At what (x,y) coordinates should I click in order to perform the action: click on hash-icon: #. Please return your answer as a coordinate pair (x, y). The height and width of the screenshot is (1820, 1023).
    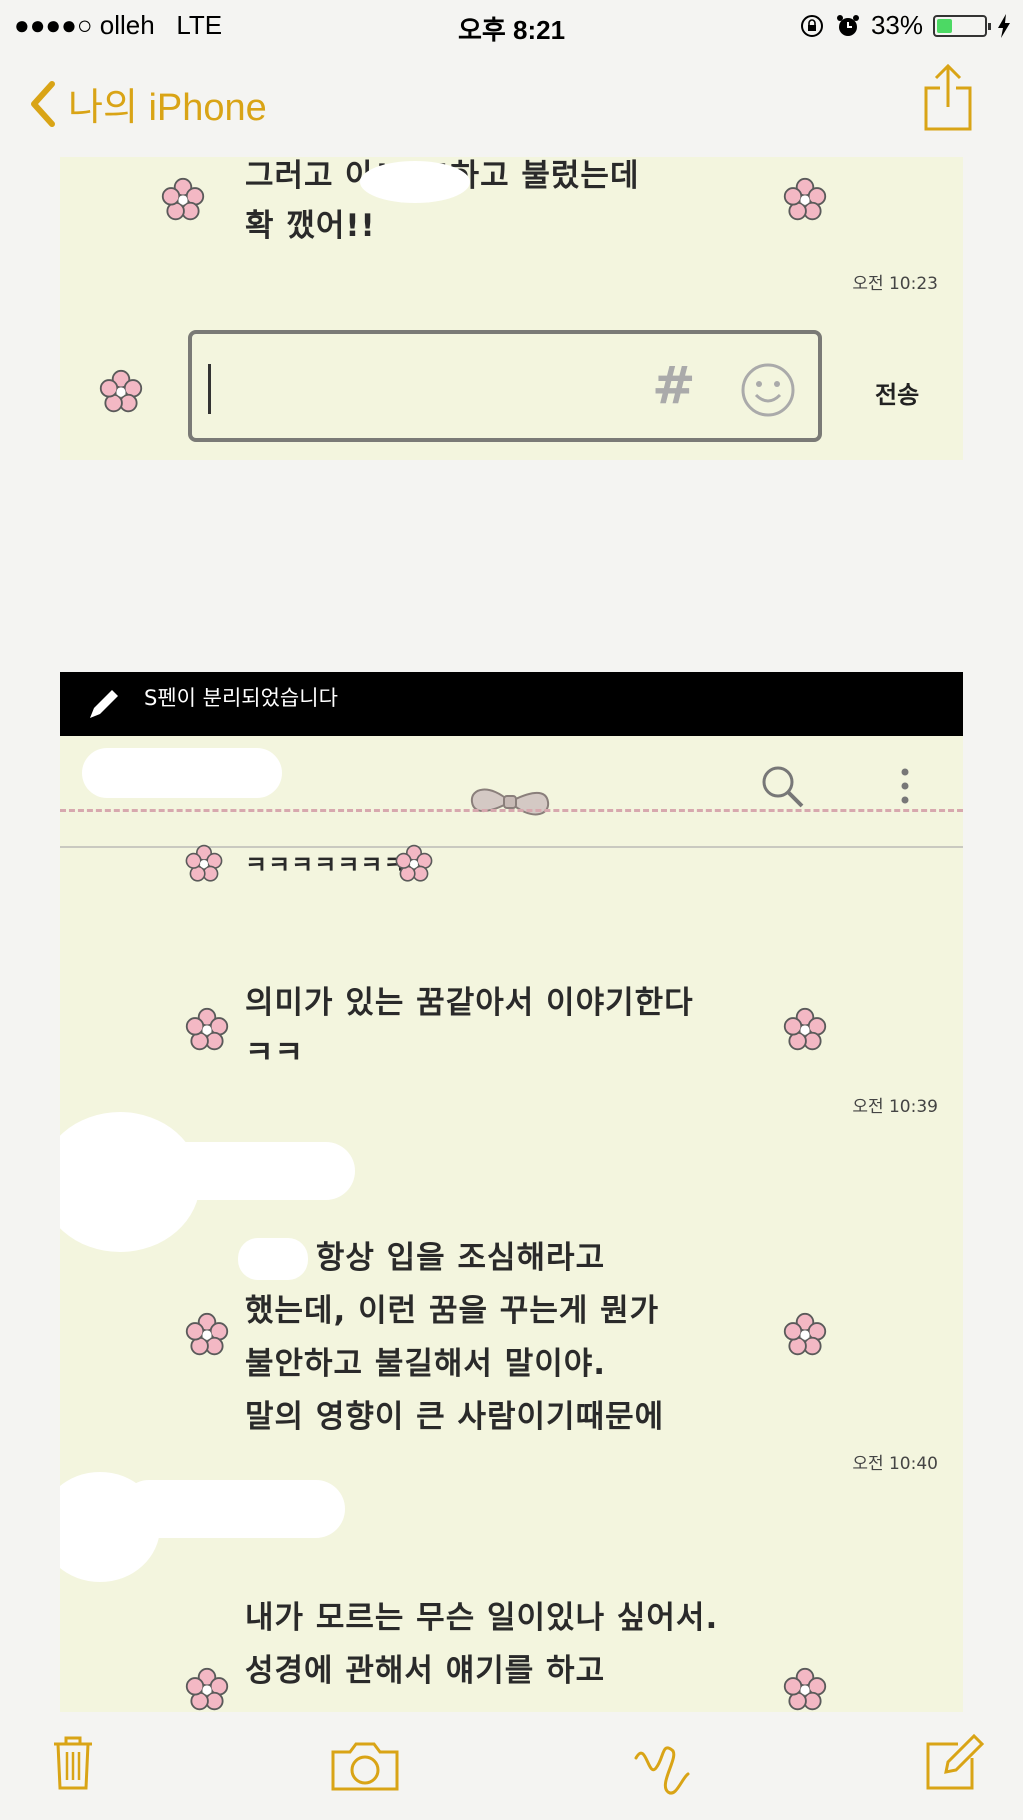
    Looking at the image, I should click on (674, 386).